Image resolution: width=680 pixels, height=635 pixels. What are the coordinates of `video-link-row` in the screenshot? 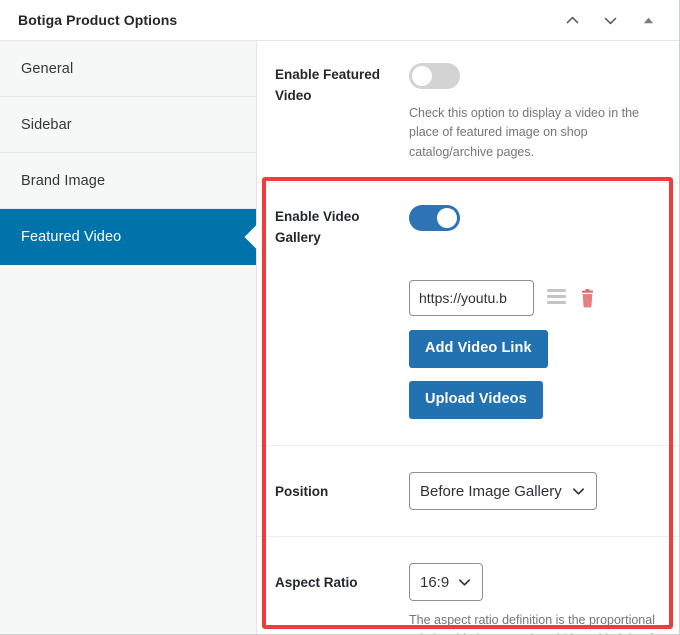 It's located at (534, 298).